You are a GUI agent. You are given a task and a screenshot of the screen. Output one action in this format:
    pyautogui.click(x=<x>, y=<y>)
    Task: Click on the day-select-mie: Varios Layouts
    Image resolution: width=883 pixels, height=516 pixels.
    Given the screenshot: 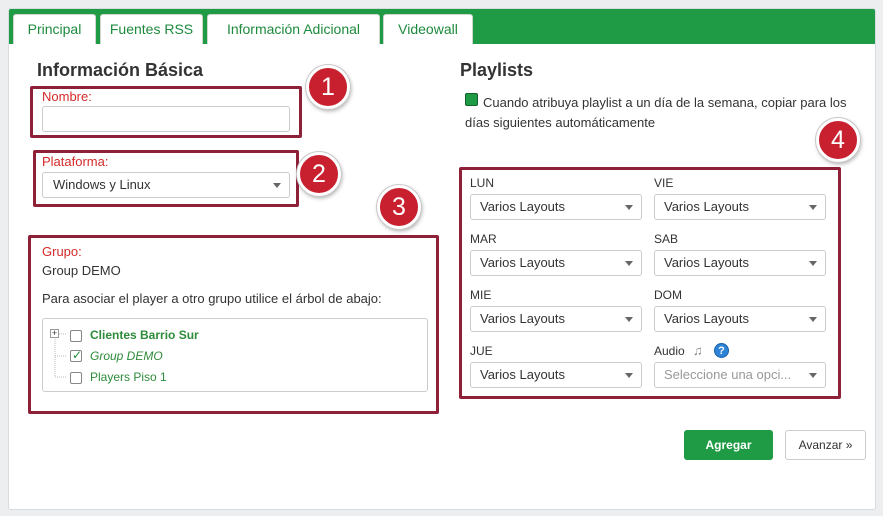 What is the action you would take?
    pyautogui.click(x=556, y=319)
    